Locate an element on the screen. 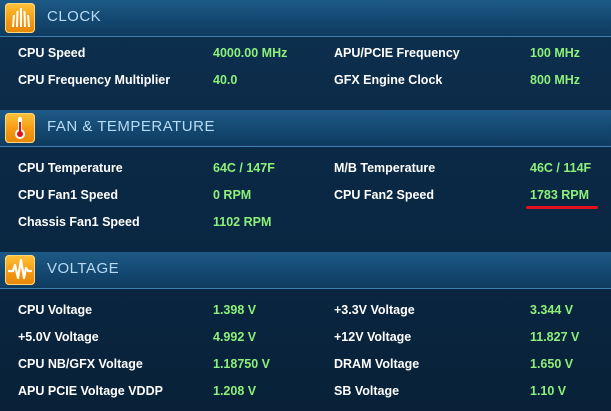  sb-voltage-label: SB Voltage is located at coordinates (367, 391).